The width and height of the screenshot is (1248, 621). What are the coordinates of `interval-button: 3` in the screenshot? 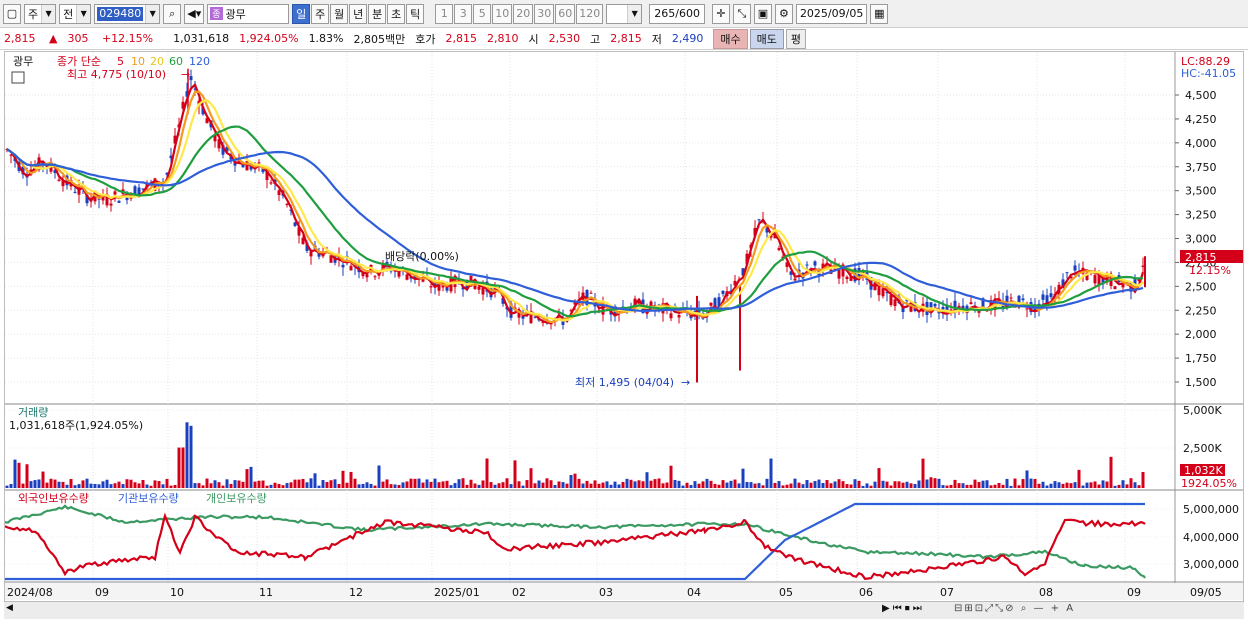 It's located at (463, 13).